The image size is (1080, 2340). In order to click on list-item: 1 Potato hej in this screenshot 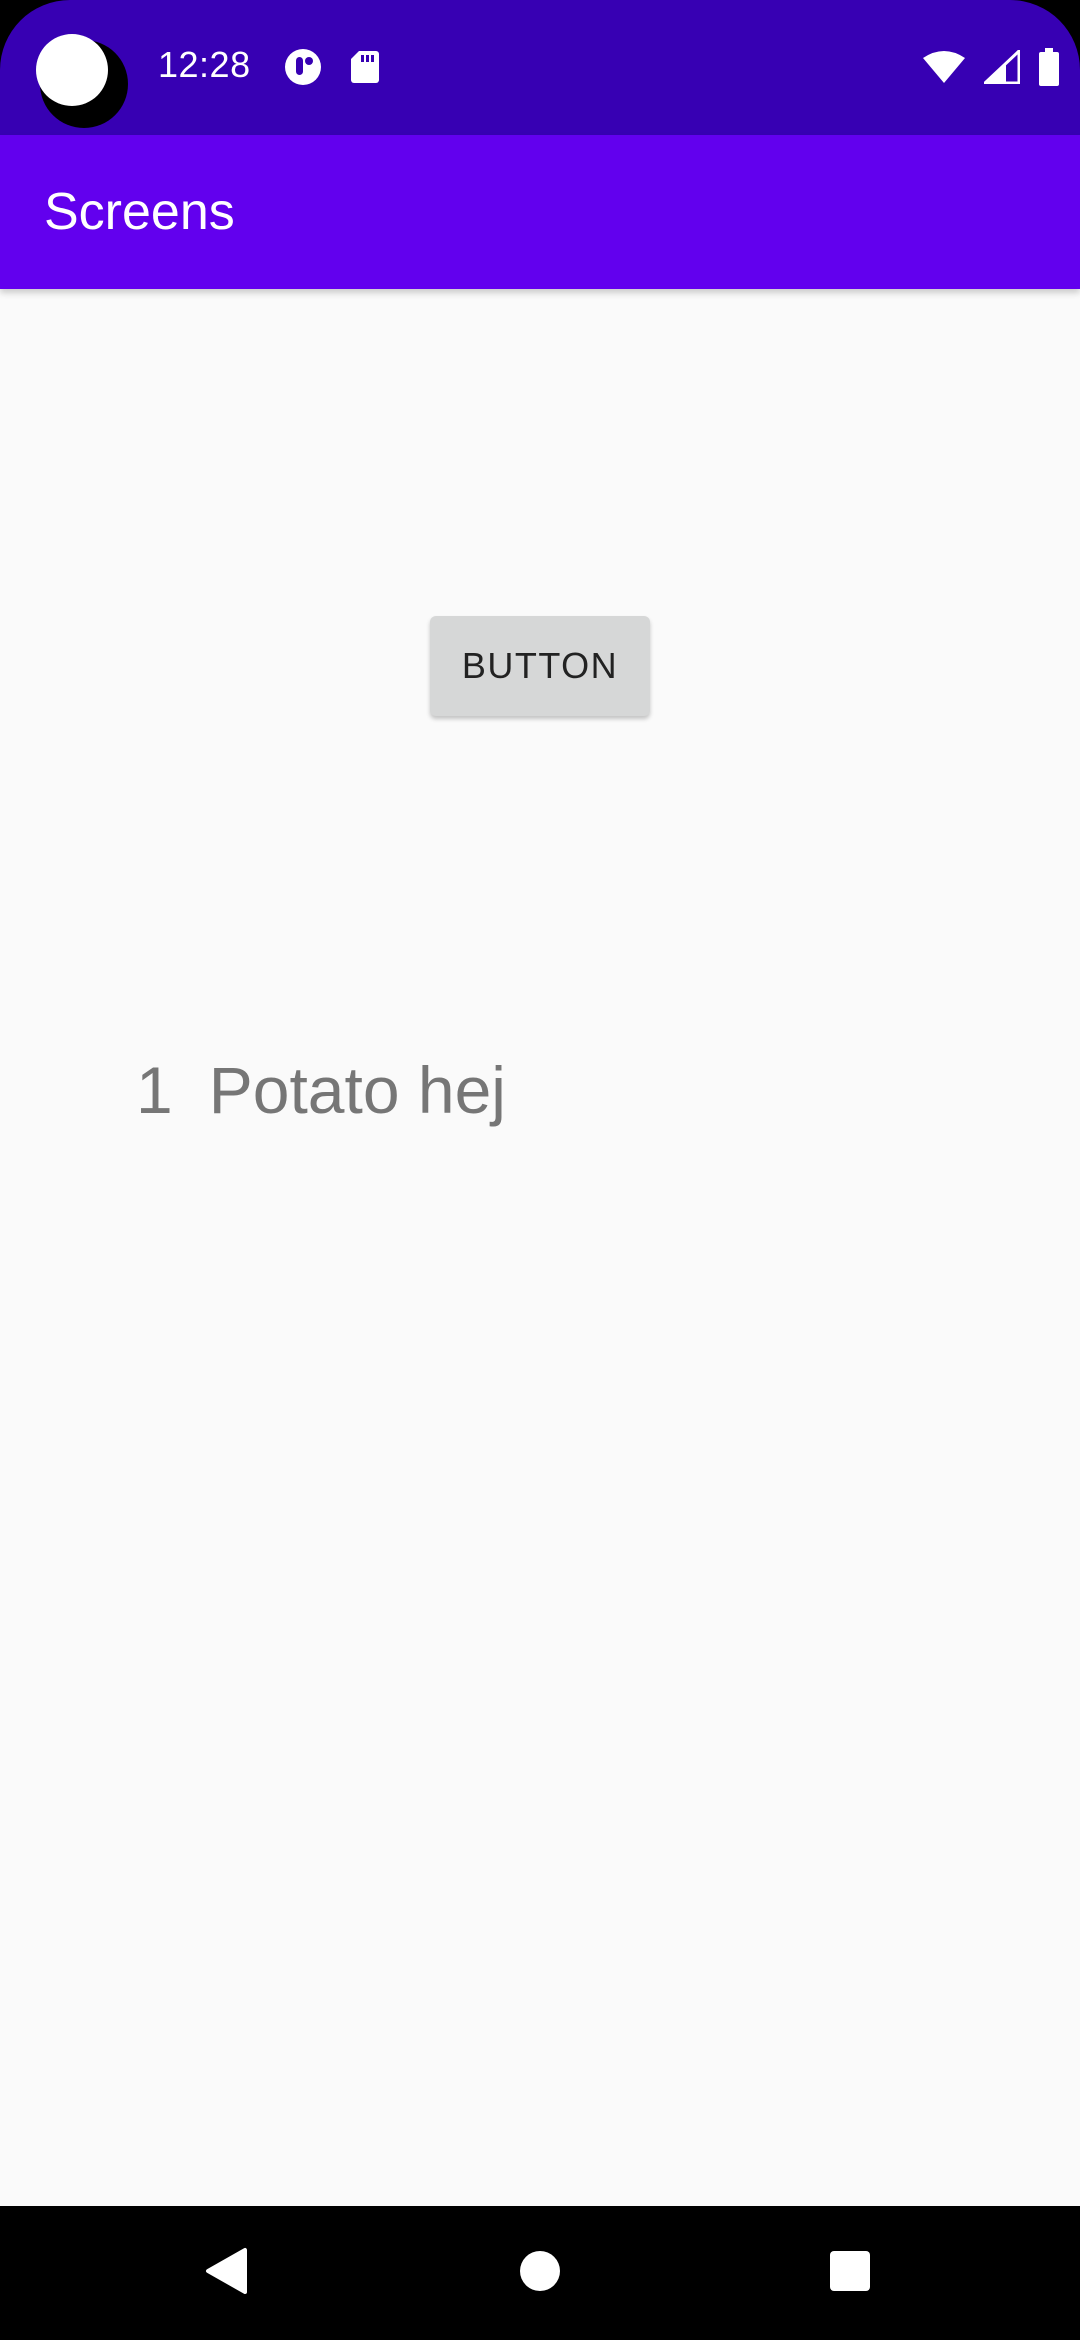, I will do `click(321, 1090)`.